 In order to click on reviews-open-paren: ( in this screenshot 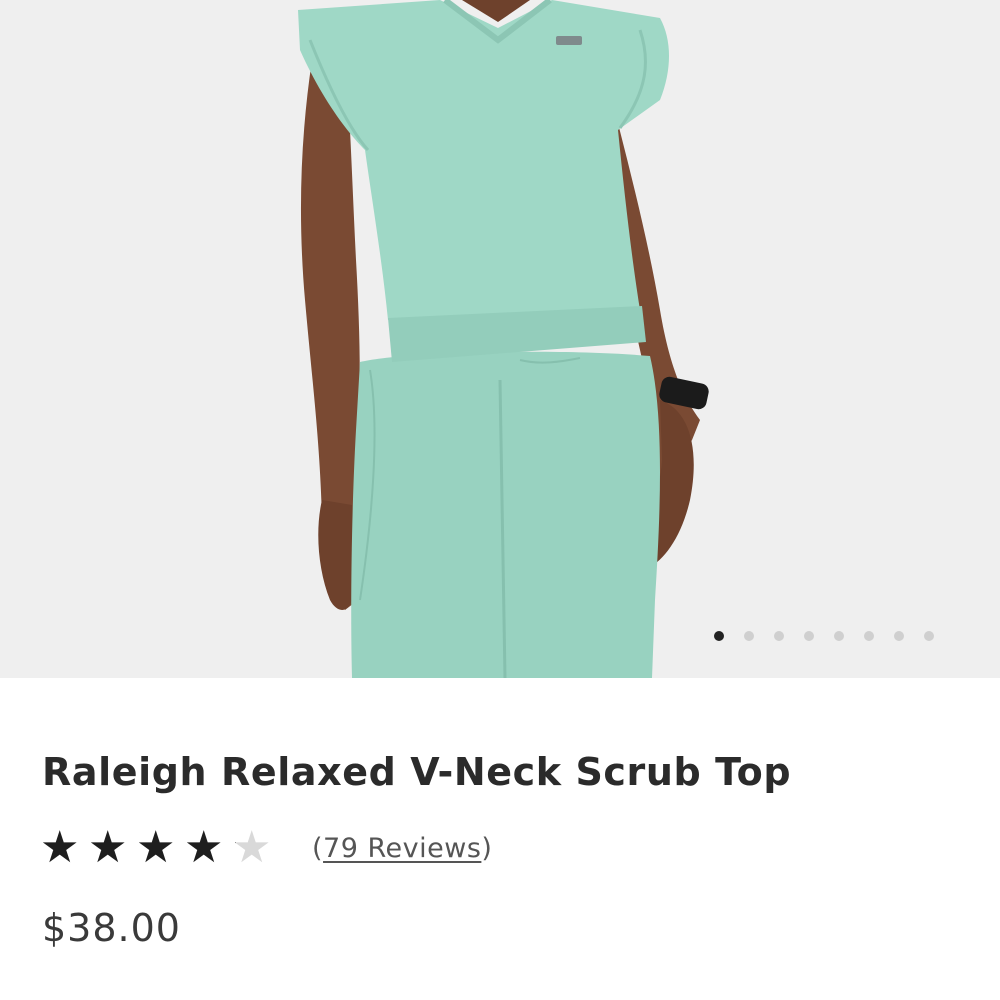, I will do `click(318, 848)`.